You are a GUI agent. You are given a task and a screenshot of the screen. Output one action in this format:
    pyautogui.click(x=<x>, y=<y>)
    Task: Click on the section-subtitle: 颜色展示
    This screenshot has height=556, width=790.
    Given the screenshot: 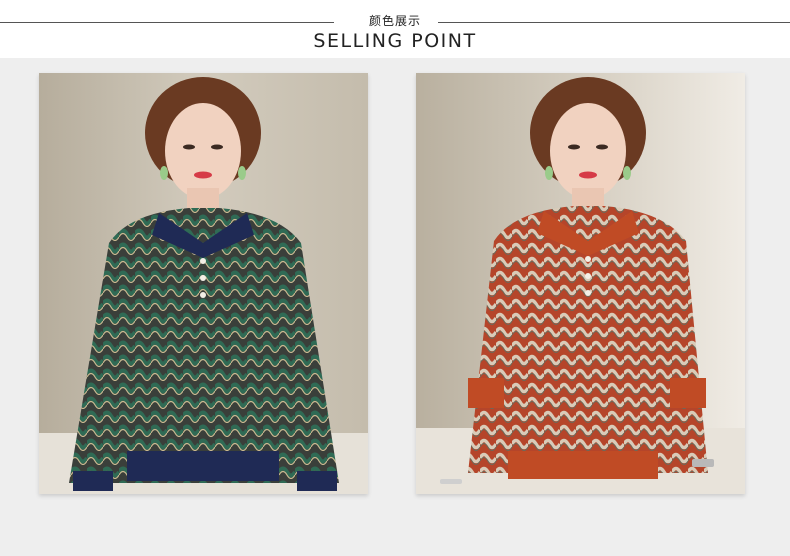 What is the action you would take?
    pyautogui.click(x=394, y=21)
    